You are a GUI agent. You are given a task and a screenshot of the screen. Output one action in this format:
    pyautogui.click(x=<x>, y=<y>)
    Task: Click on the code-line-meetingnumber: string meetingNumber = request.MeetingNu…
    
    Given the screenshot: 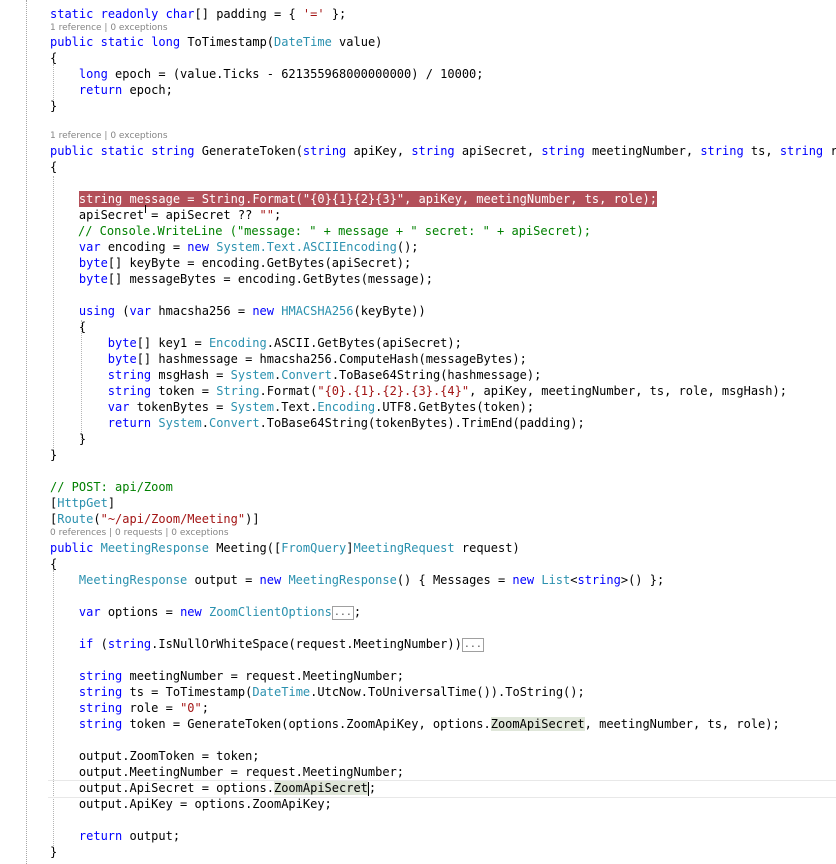 What is the action you would take?
    pyautogui.click(x=227, y=676)
    